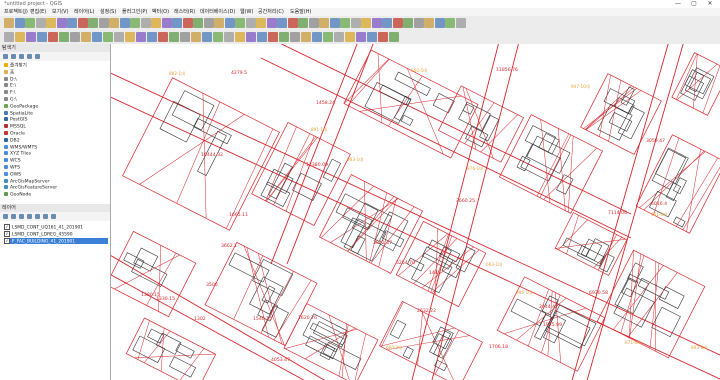 This screenshot has height=380, width=720. Describe the element at coordinates (21, 56) in the screenshot. I see `filter-icon` at that location.